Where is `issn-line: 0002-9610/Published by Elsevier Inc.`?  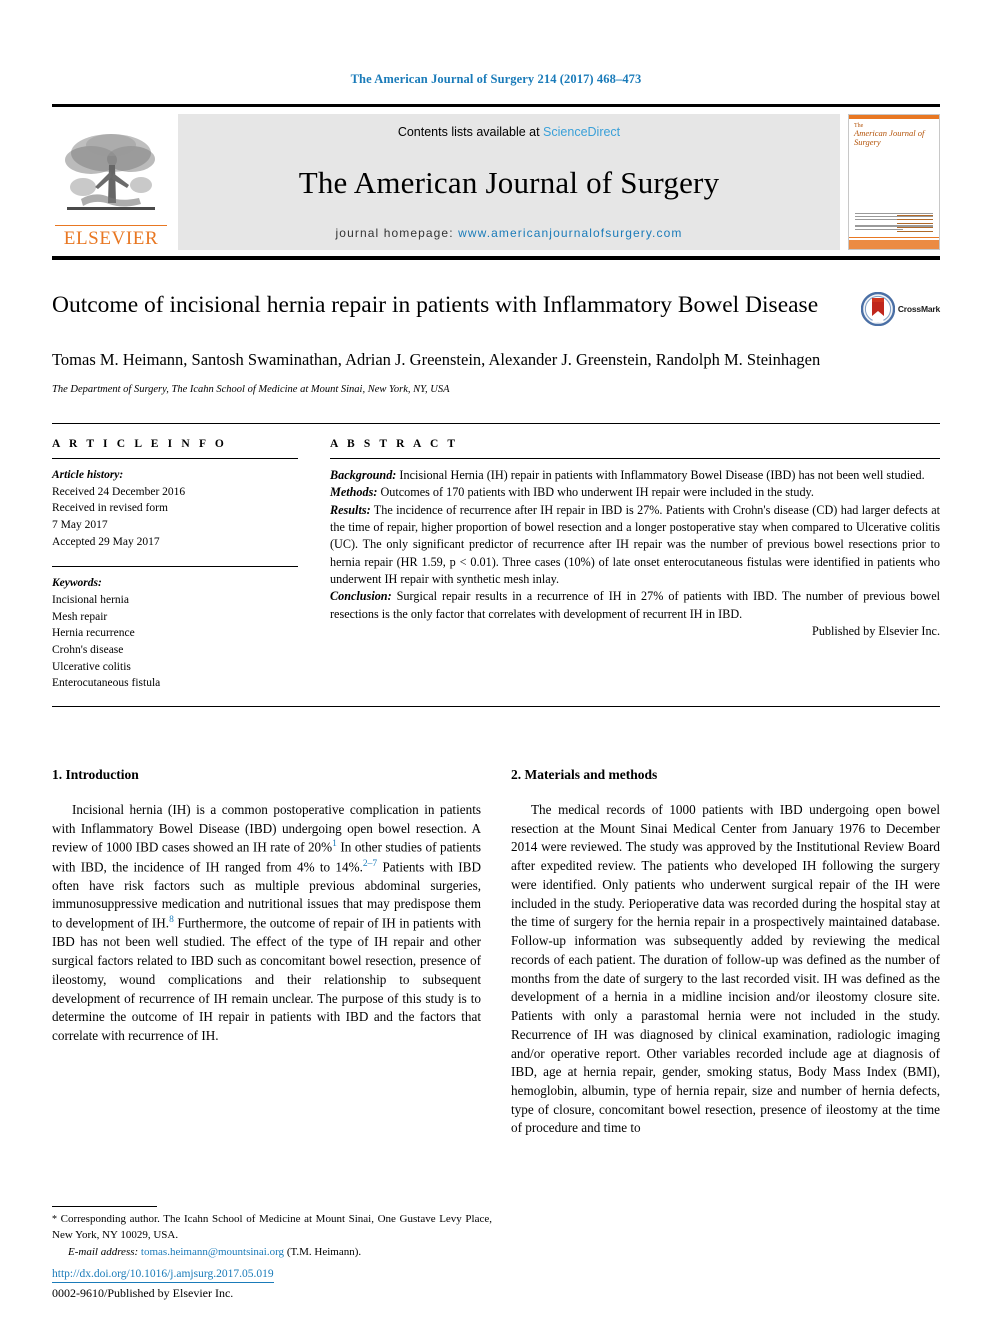 issn-line: 0002-9610/Published by Elsevier Inc. is located at coordinates (143, 1293).